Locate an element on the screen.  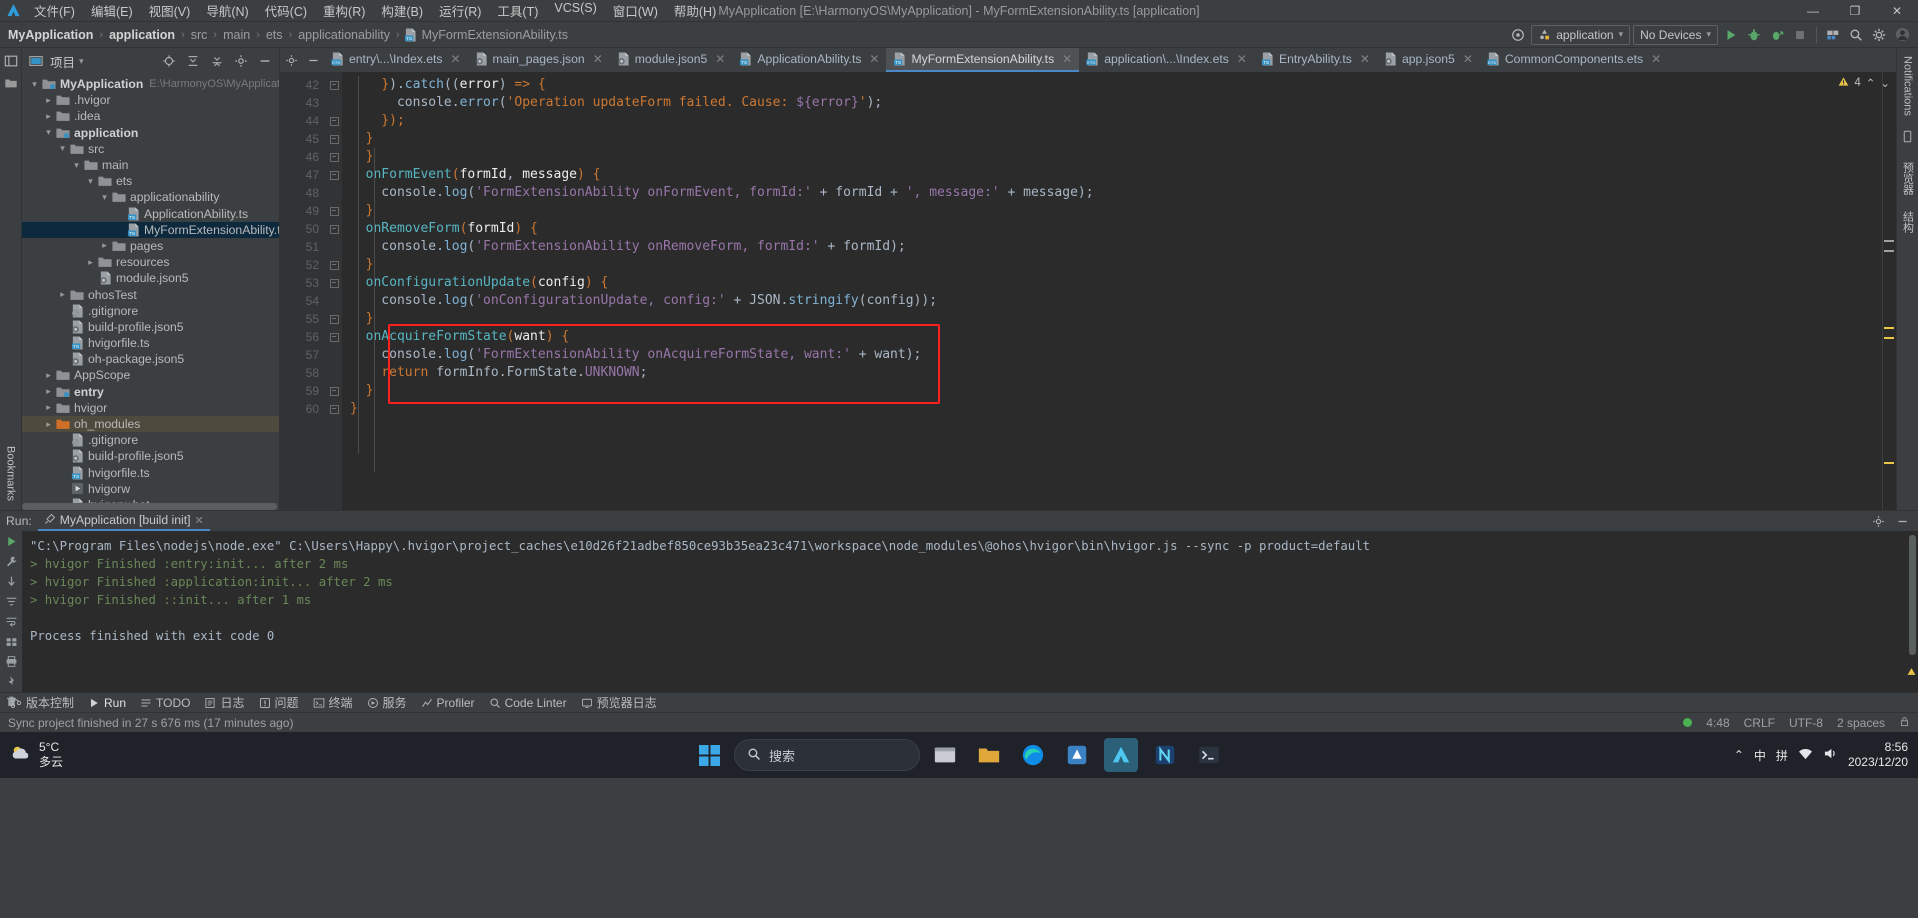
editor-tab-myformextensionability-ts: TS MyFormExtensionAbility.ts ✕ is located at coordinates (983, 60).